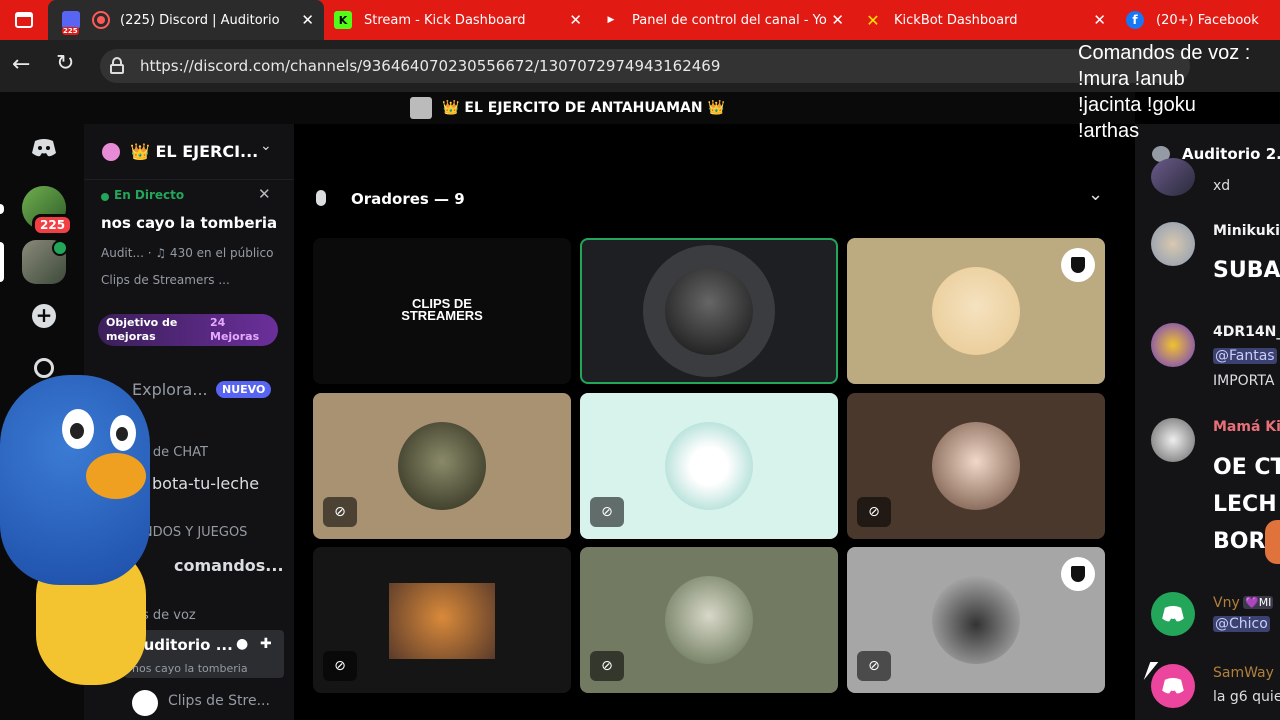  What do you see at coordinates (60, 248) in the screenshot?
I see `voice-connected-icon` at bounding box center [60, 248].